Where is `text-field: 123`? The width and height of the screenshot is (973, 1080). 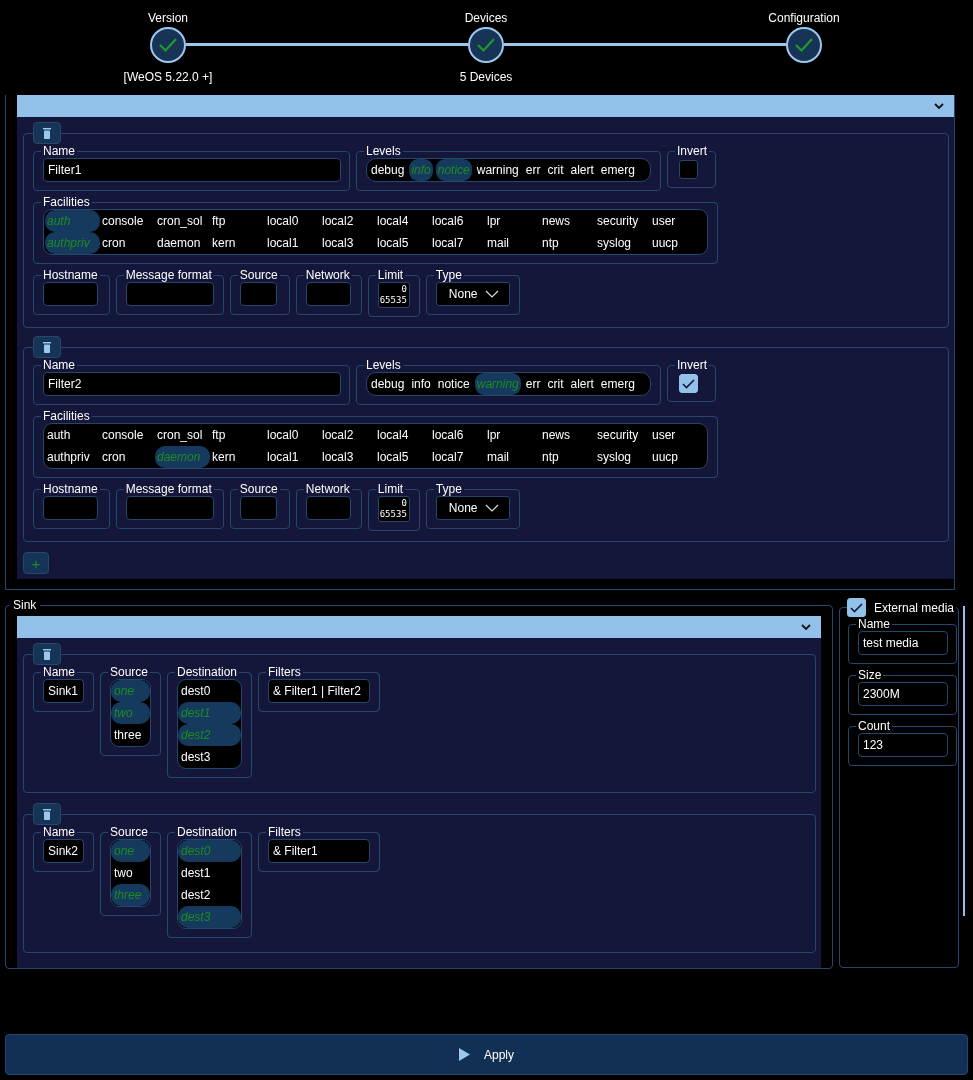 text-field: 123 is located at coordinates (903, 745).